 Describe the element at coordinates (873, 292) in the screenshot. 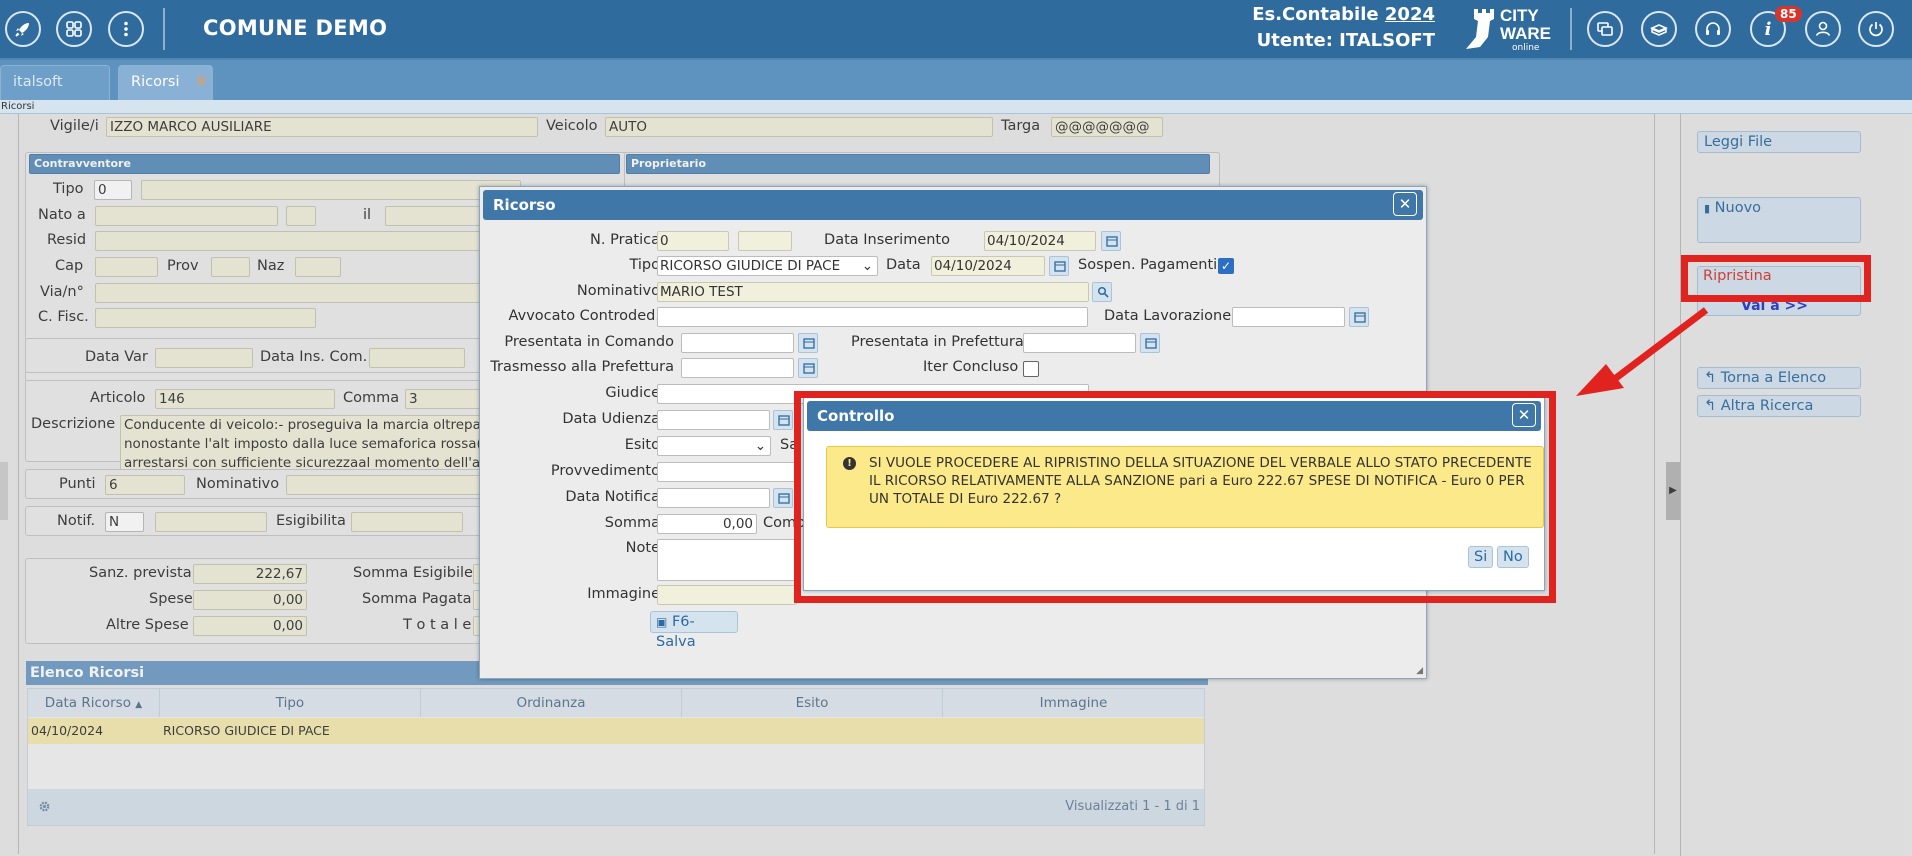

I see `nominativo-field: MARIO TEST` at that location.